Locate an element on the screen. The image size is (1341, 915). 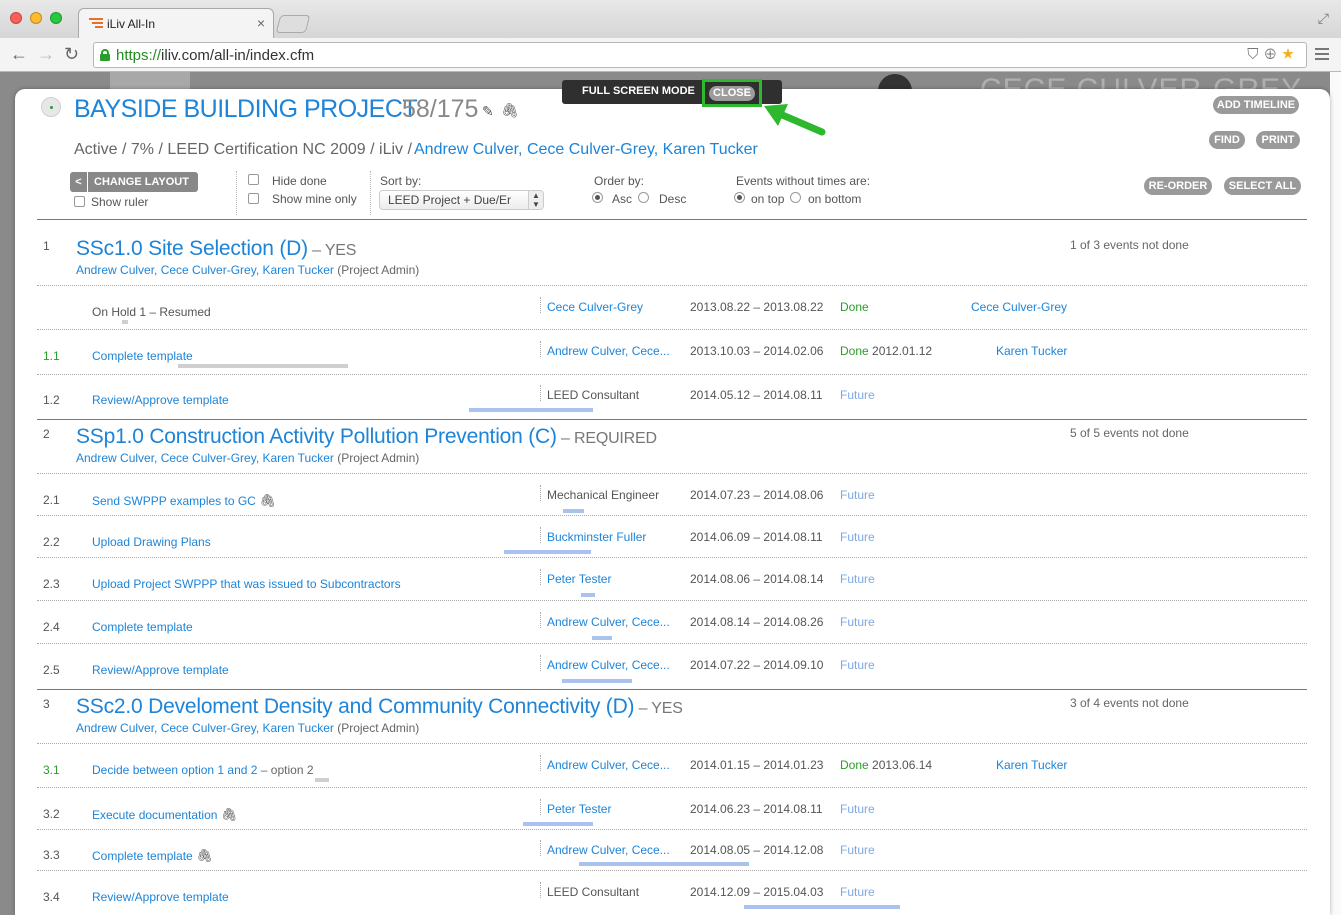
desc-radio is located at coordinates (643, 197).